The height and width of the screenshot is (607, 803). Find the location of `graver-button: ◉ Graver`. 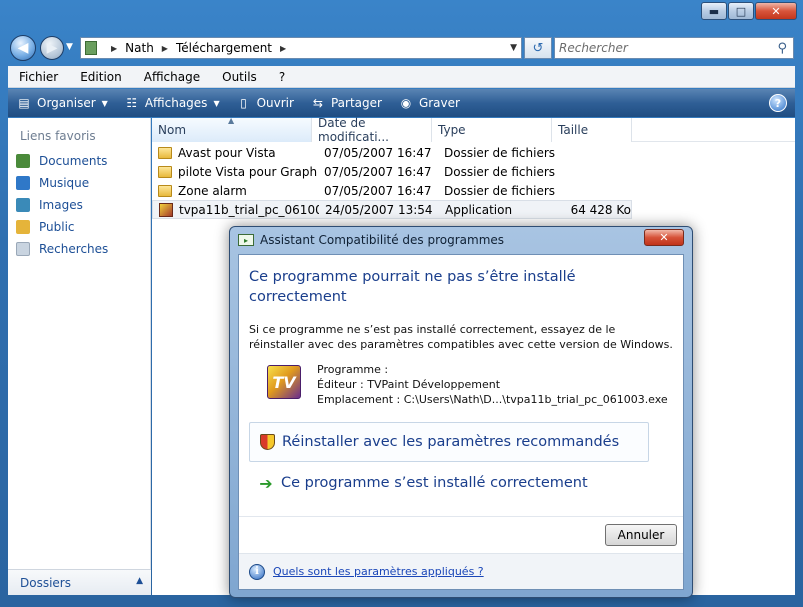

graver-button: ◉ Graver is located at coordinates (429, 103).